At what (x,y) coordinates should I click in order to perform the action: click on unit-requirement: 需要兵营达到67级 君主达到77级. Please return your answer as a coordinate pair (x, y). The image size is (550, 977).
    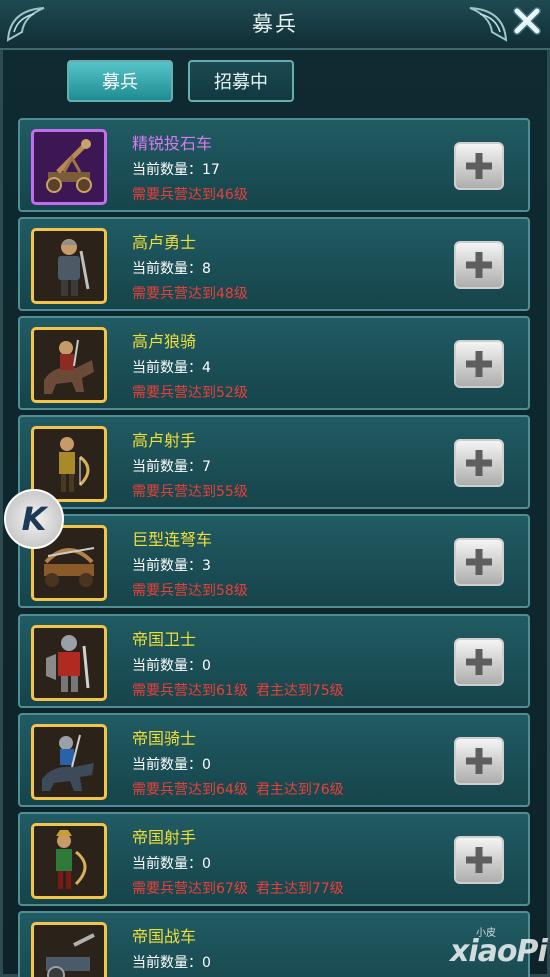
    Looking at the image, I should click on (238, 888).